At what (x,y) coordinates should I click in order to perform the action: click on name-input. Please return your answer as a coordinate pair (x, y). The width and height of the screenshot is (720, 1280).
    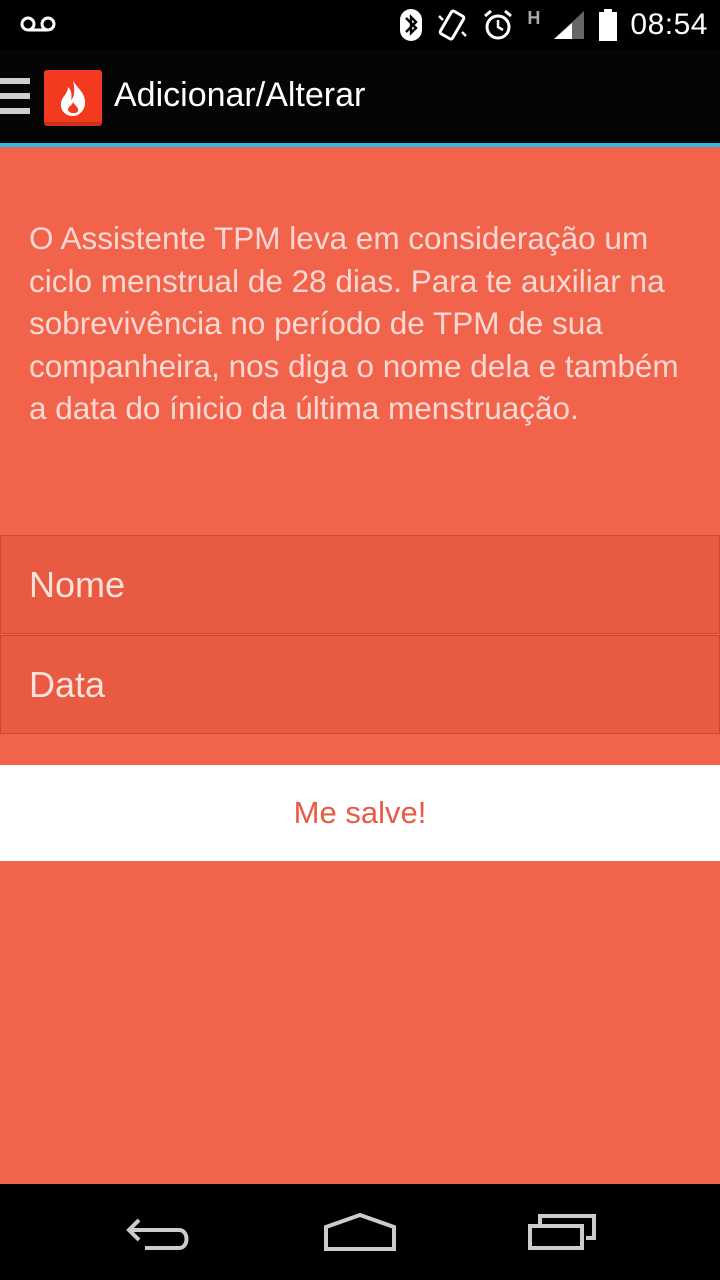
    Looking at the image, I should click on (359, 584).